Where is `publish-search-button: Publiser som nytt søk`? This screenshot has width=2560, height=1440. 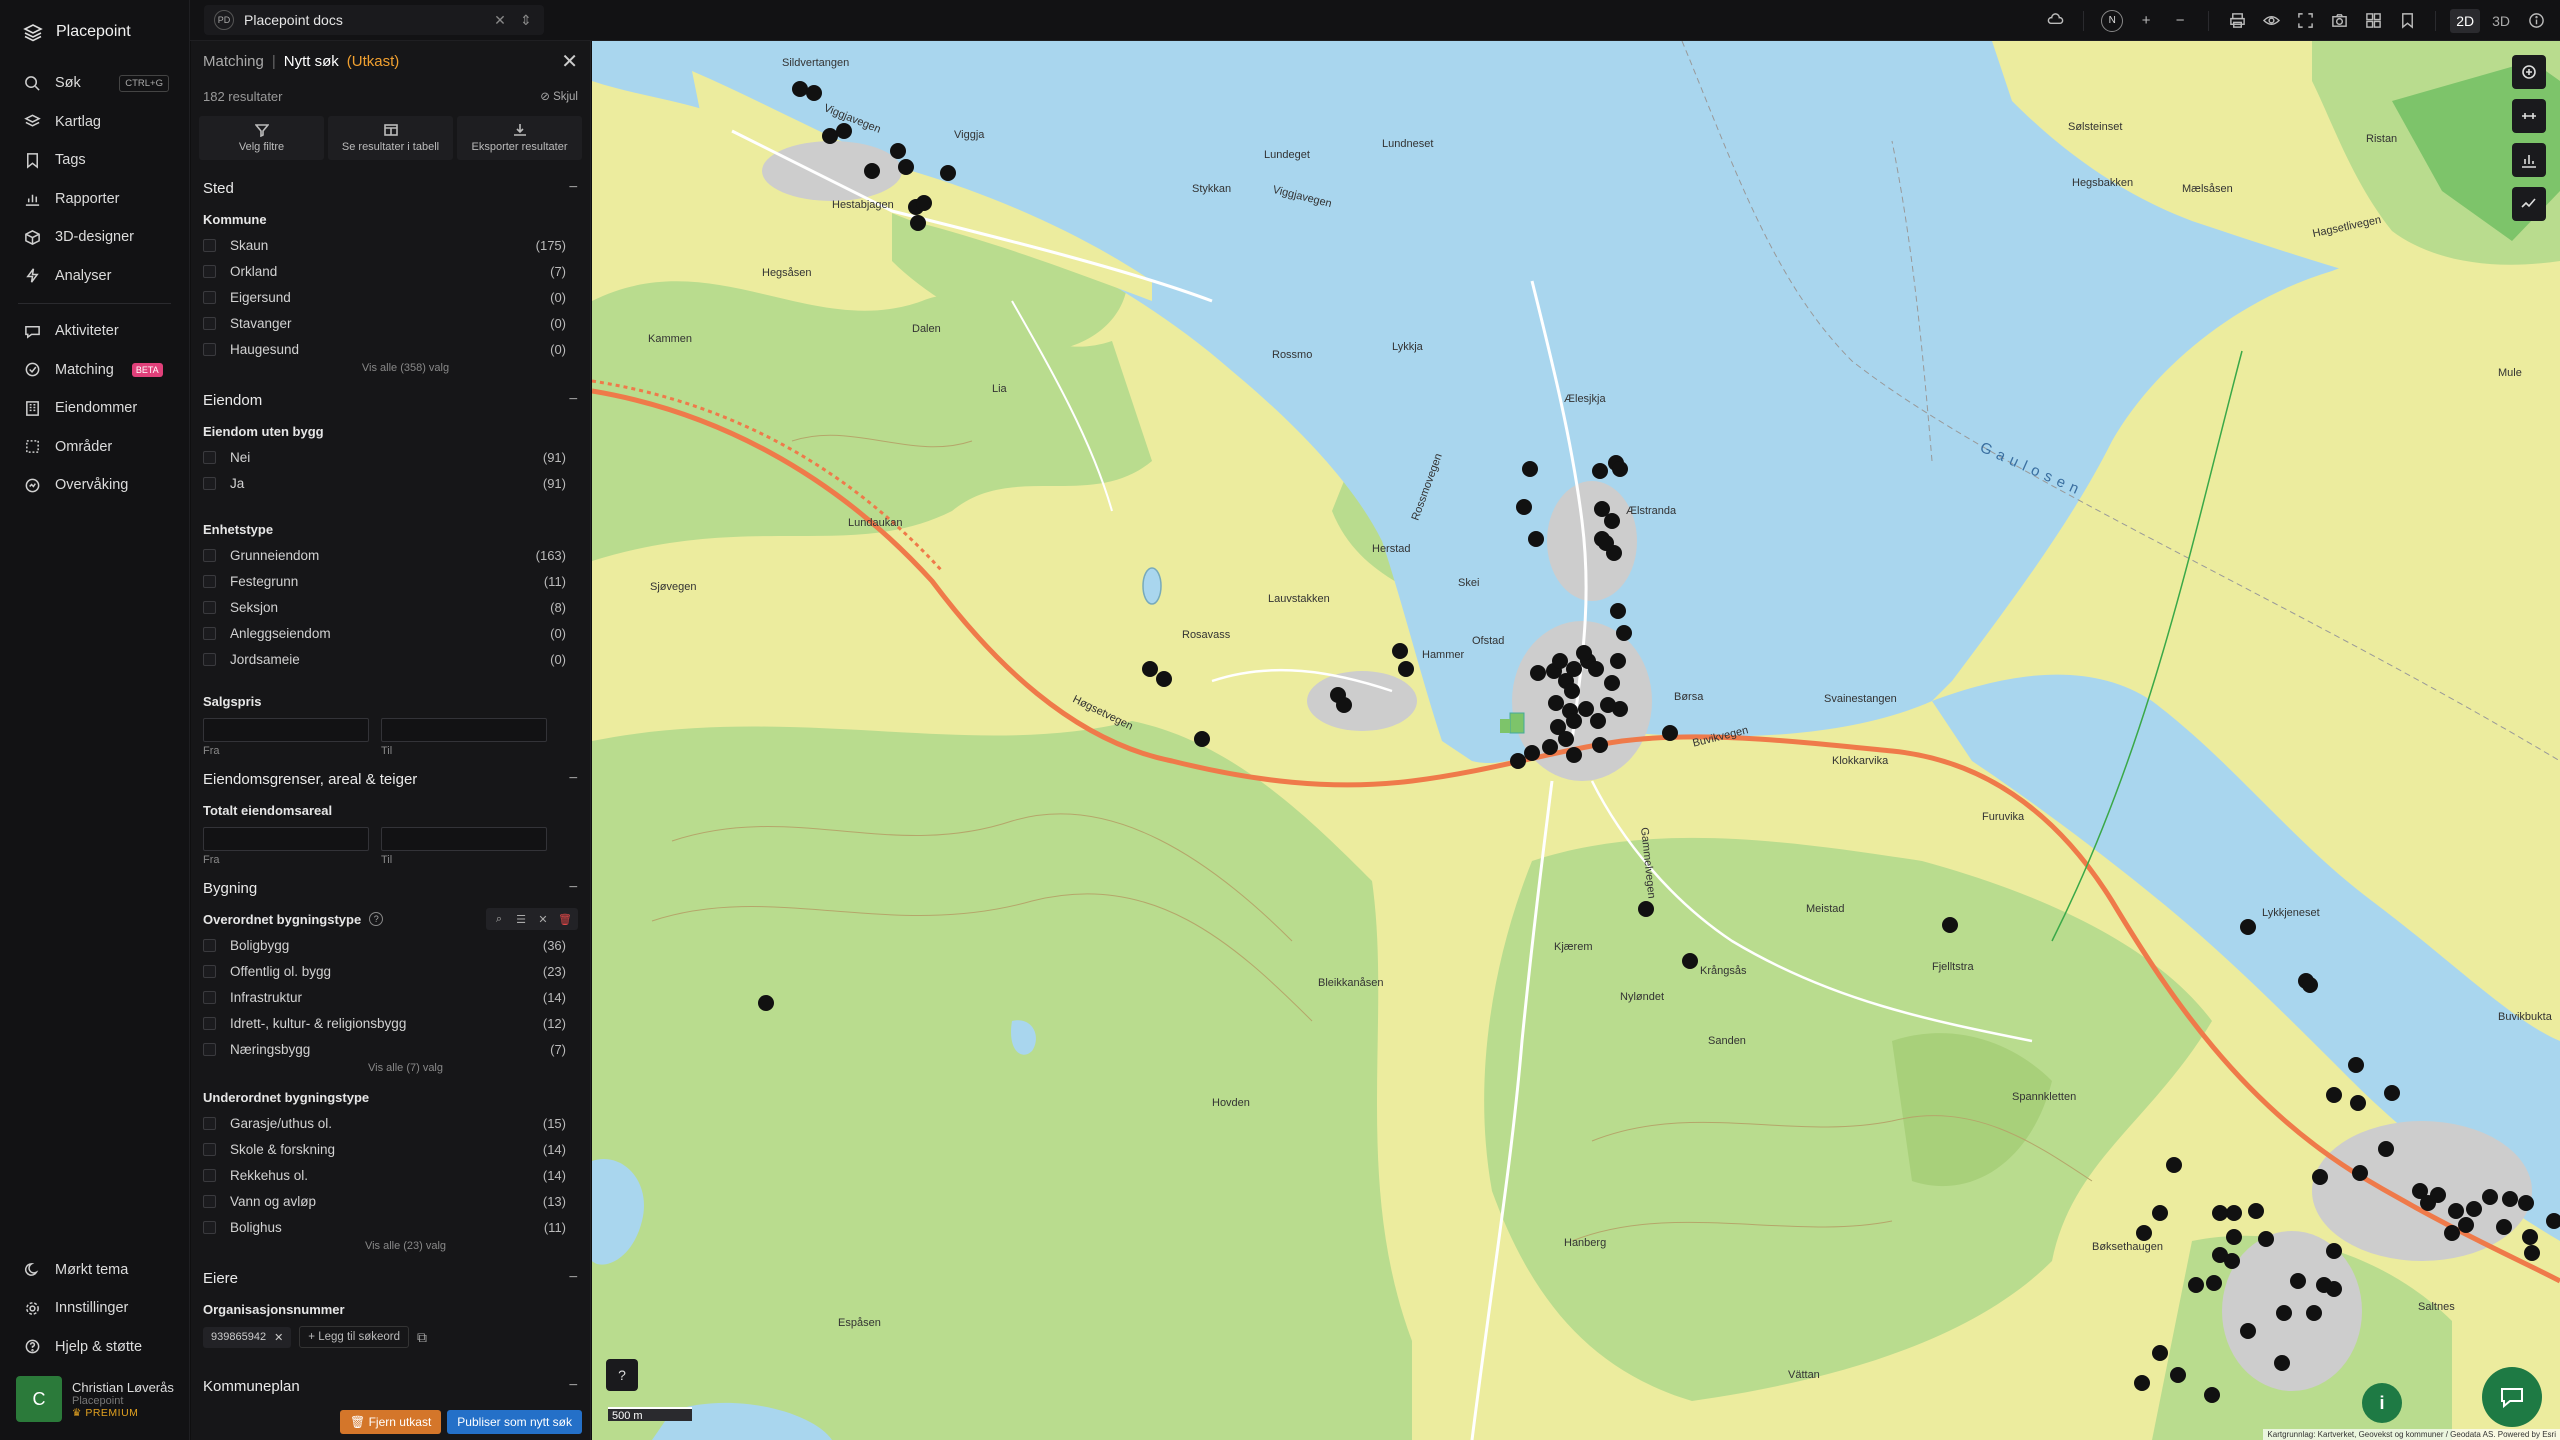
publish-search-button: Publiser som nytt søk is located at coordinates (514, 1422).